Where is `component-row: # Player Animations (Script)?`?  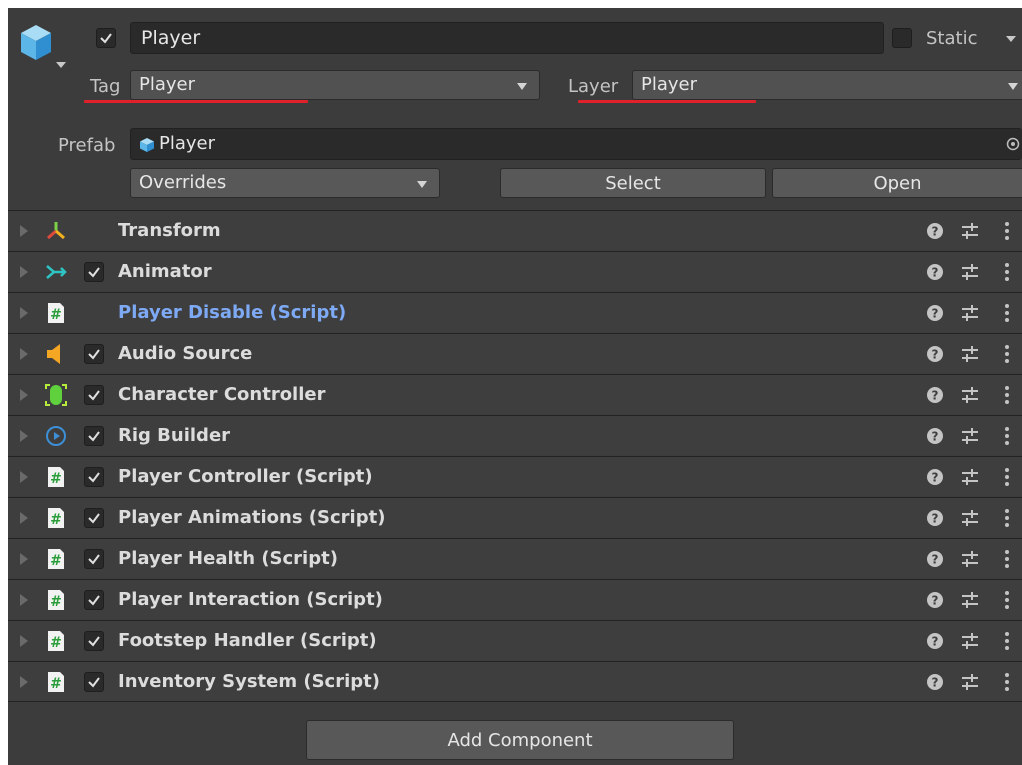
component-row: # Player Animations (Script)? is located at coordinates (515, 517).